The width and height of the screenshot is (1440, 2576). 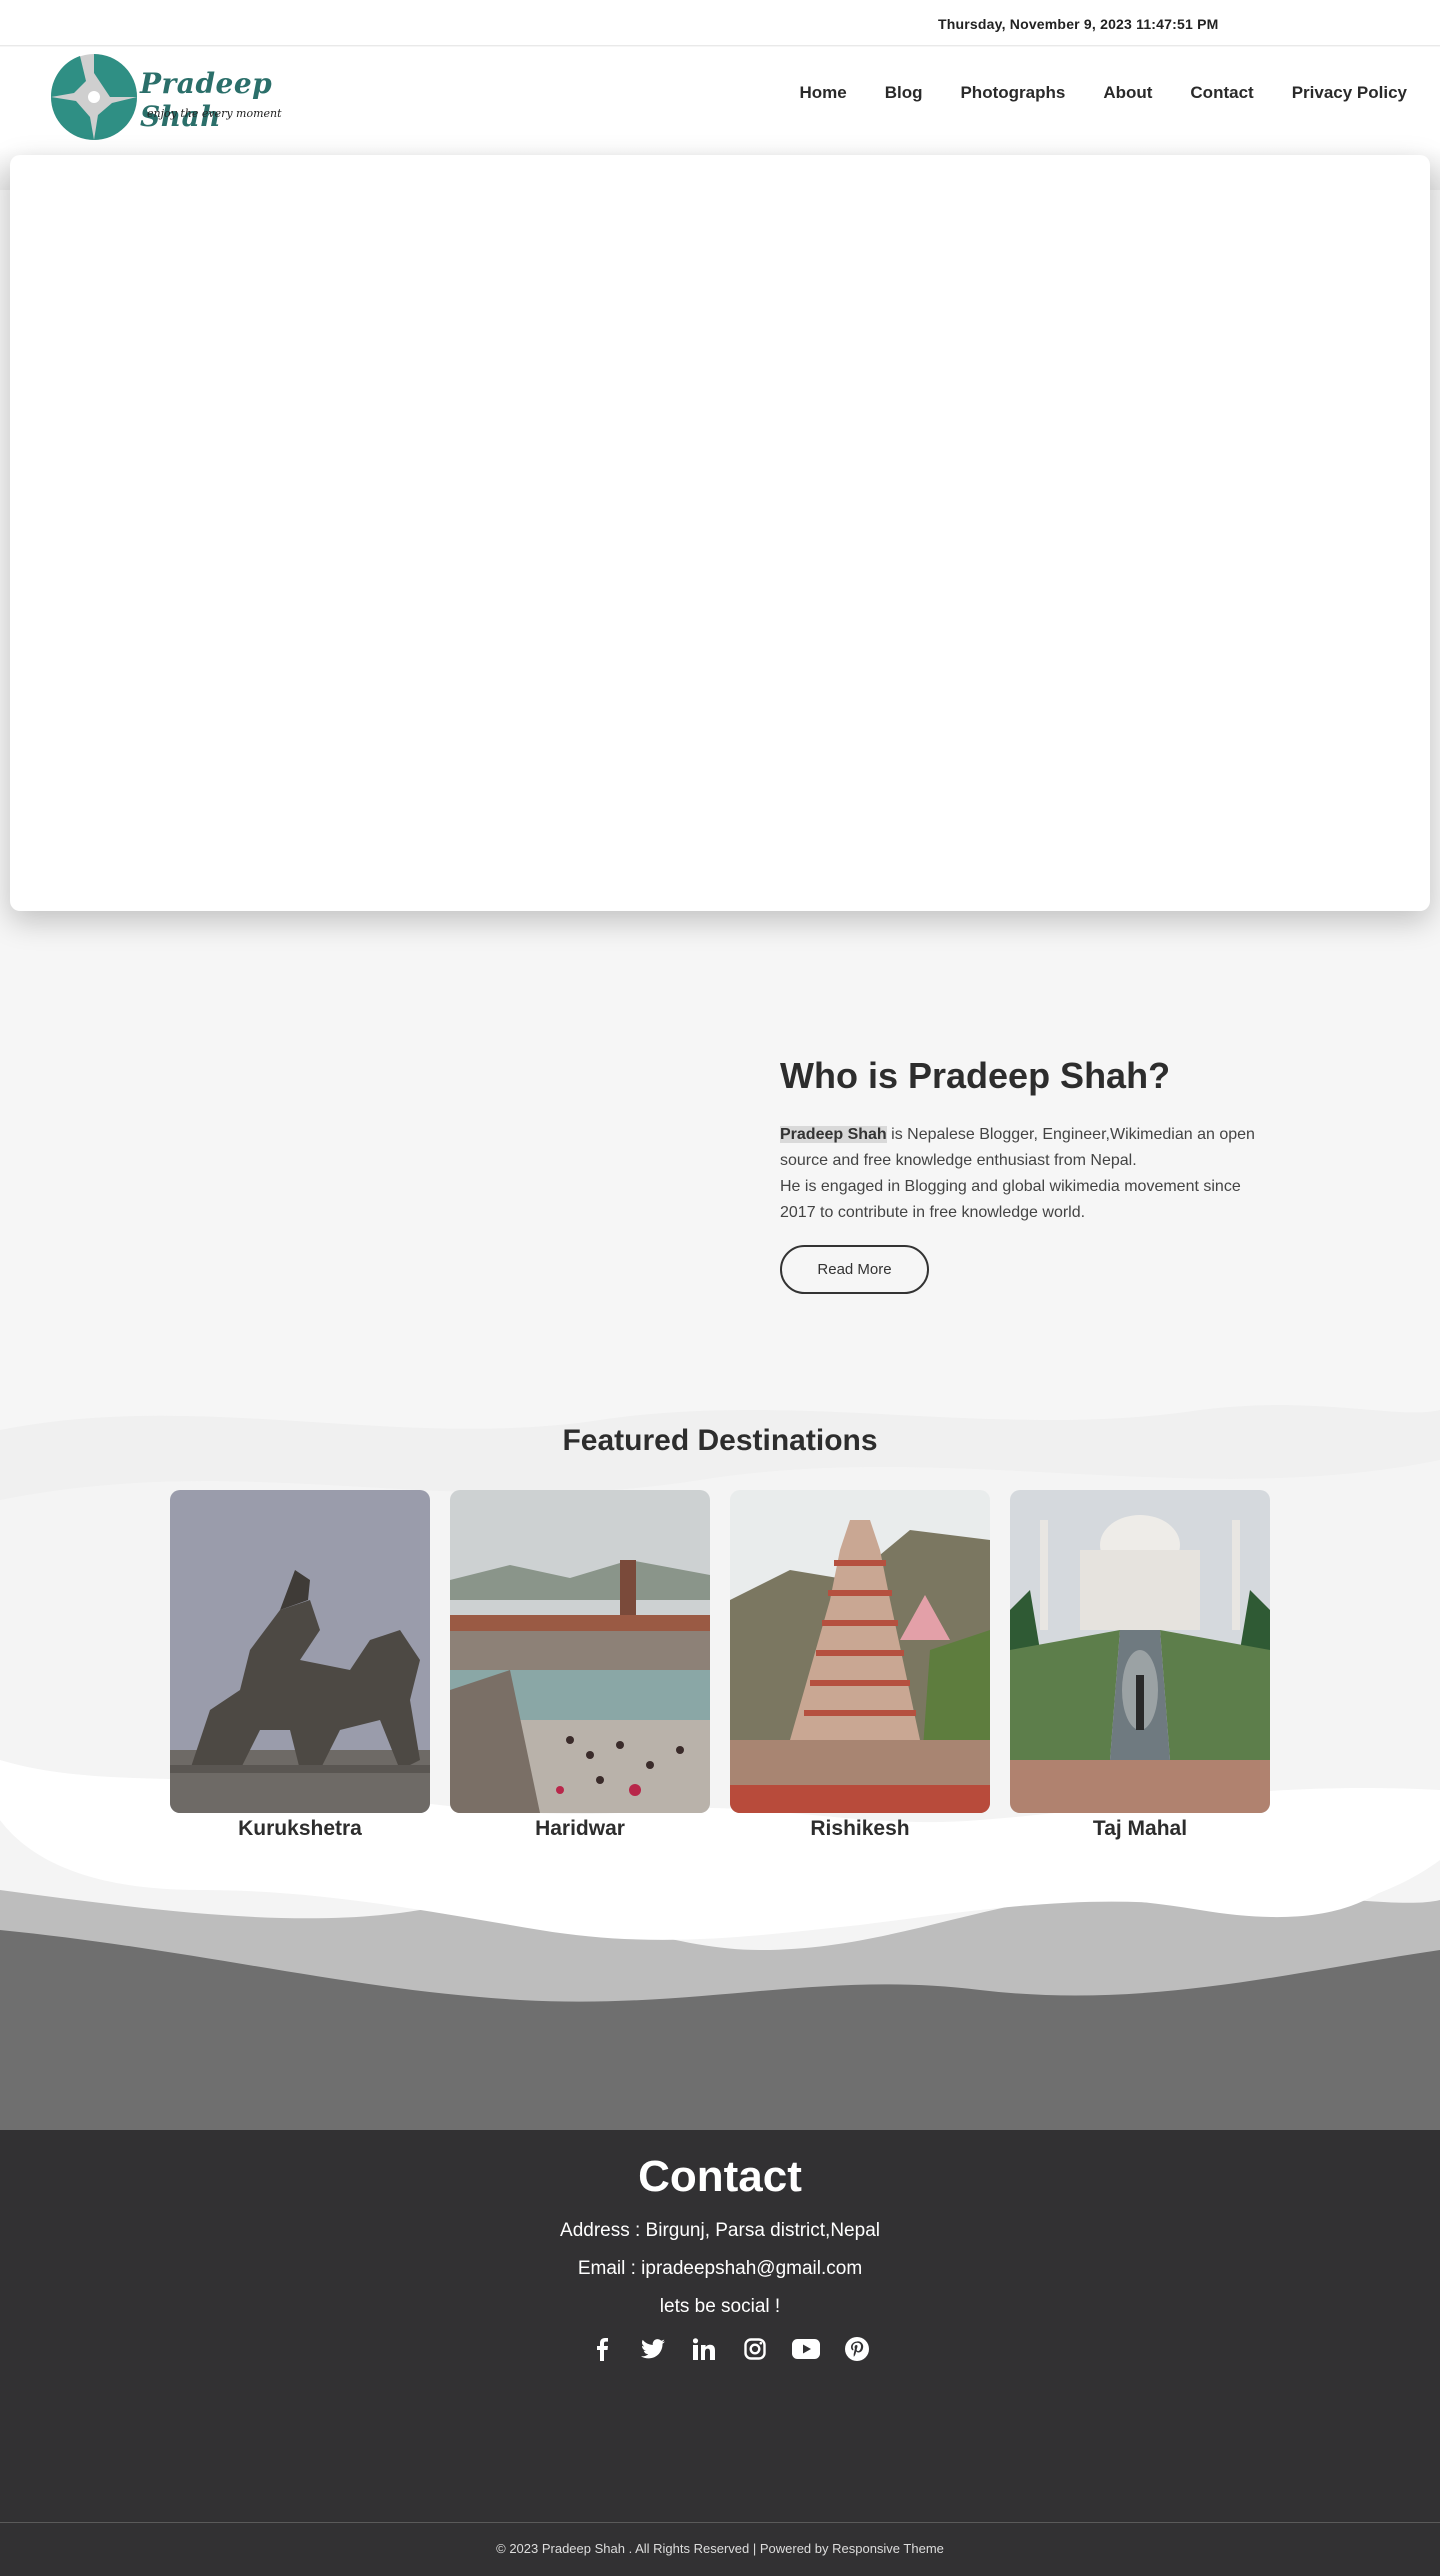 I want to click on nav-contact: Contact, so click(x=1221, y=93).